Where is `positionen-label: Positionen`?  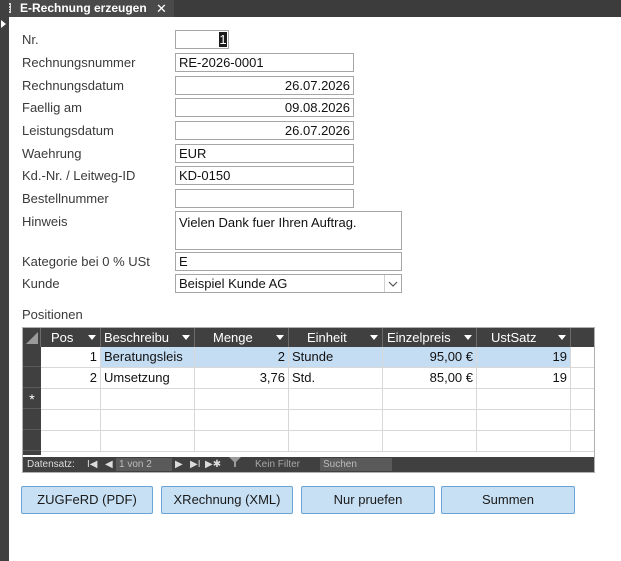 positionen-label: Positionen is located at coordinates (52, 314).